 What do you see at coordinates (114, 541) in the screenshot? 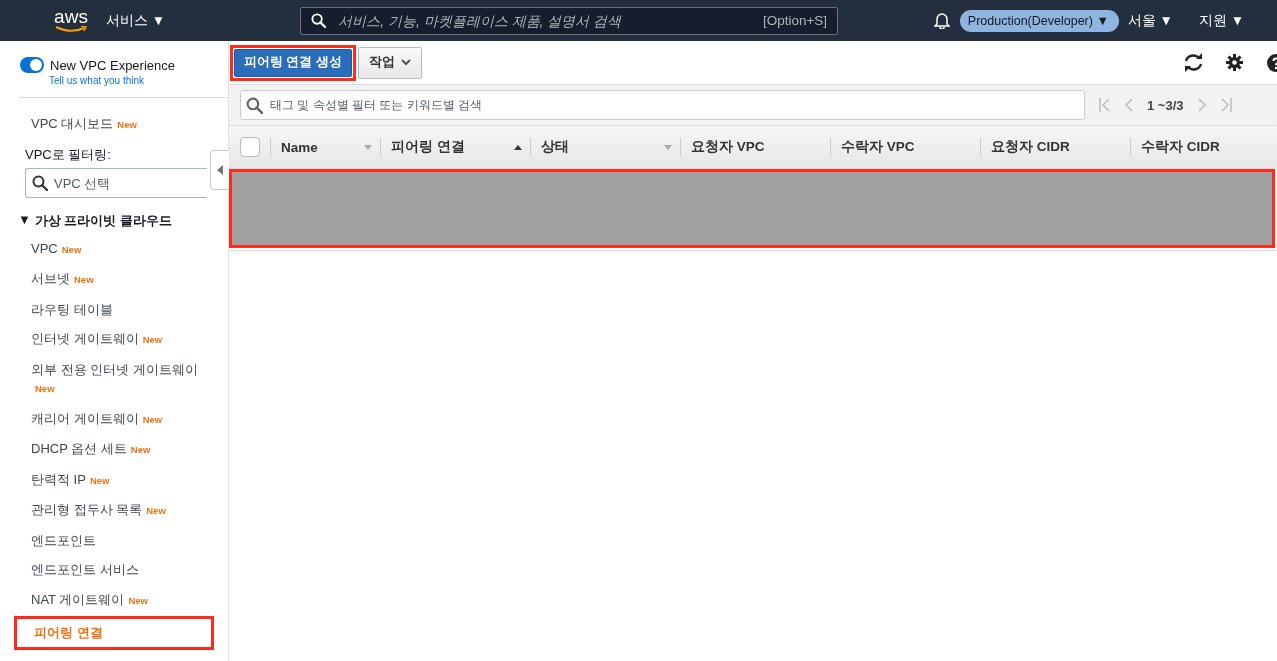
I see `nav-item: 엔드포인트` at bounding box center [114, 541].